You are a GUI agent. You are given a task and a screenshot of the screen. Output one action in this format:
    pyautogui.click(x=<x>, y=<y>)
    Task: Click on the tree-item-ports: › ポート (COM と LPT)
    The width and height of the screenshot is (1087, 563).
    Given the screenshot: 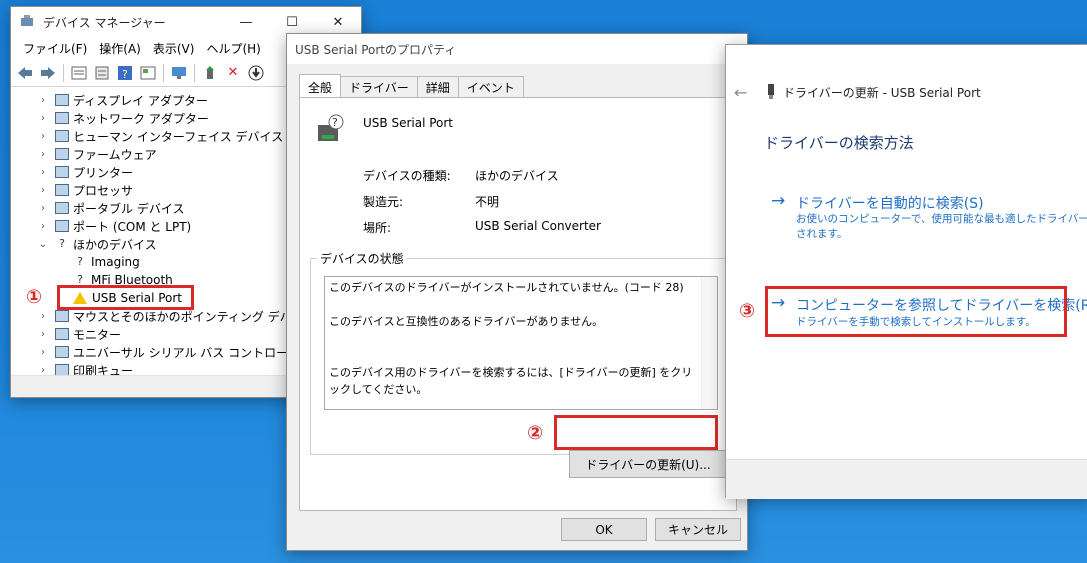 What is the action you would take?
    pyautogui.click(x=114, y=226)
    